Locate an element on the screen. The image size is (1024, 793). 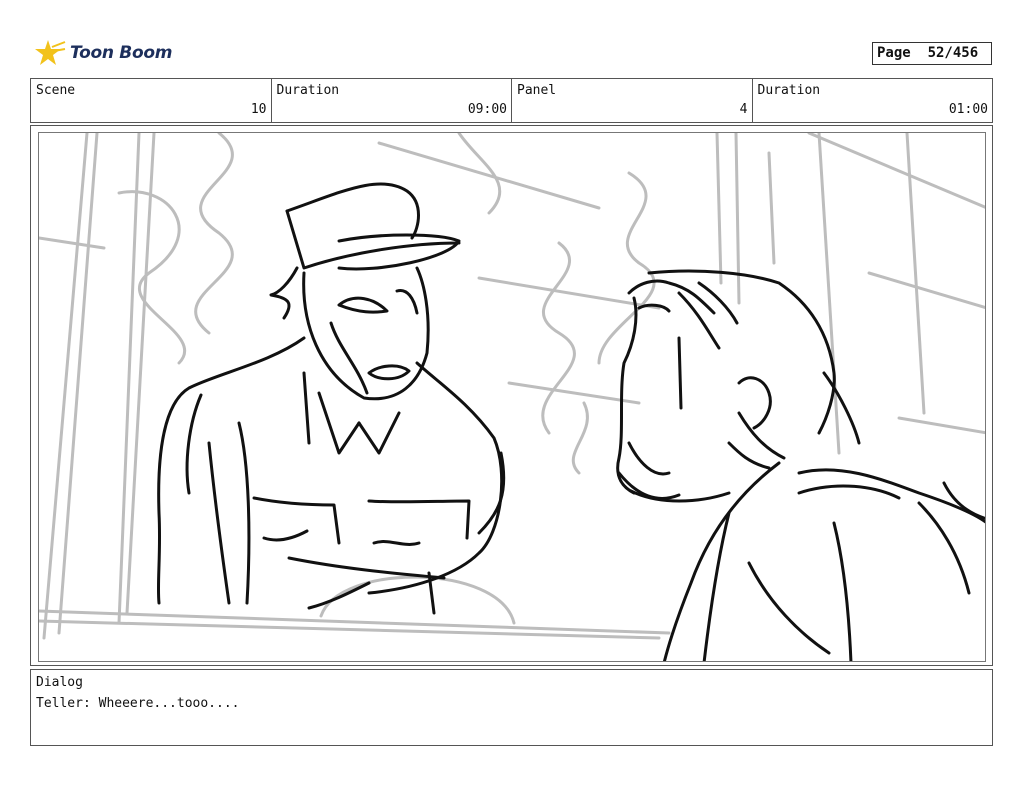
scene-value: 10 is located at coordinates (258, 109).